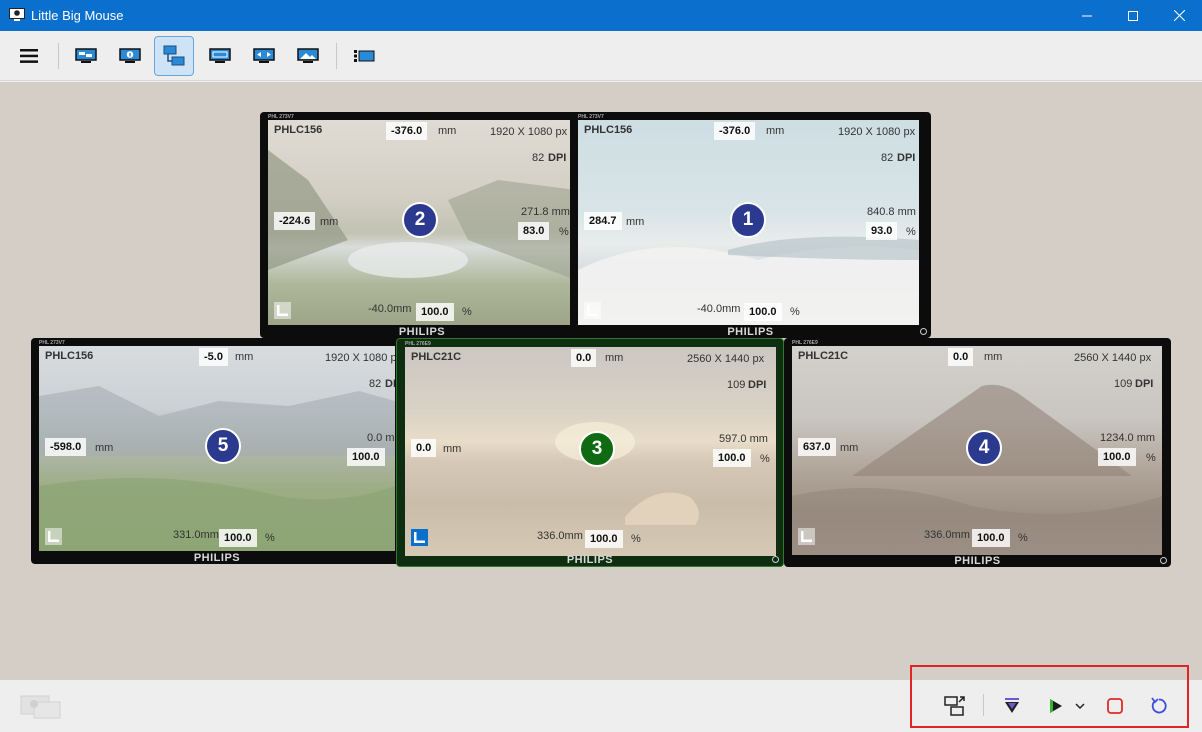 The width and height of the screenshot is (1202, 732). I want to click on vcp-control-icon, so click(364, 56).